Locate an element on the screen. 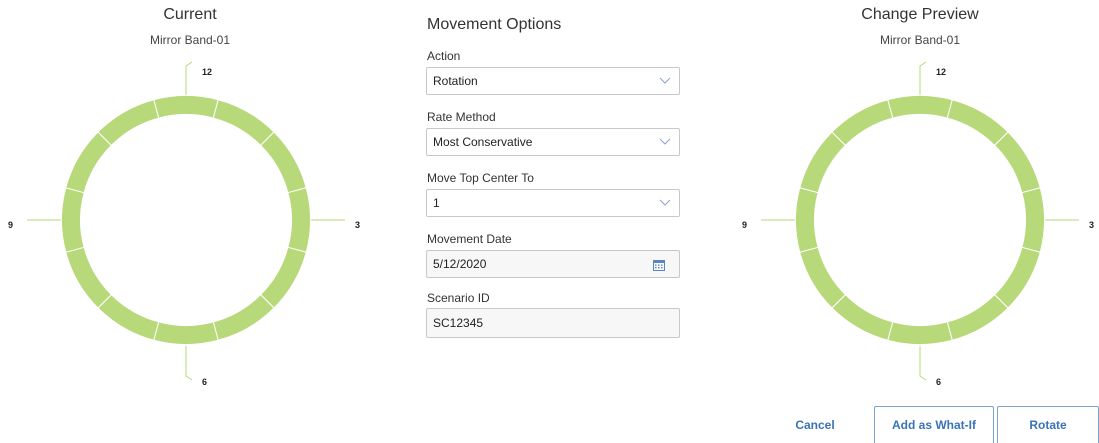 The height and width of the screenshot is (443, 1099). action-label: Action is located at coordinates (444, 56).